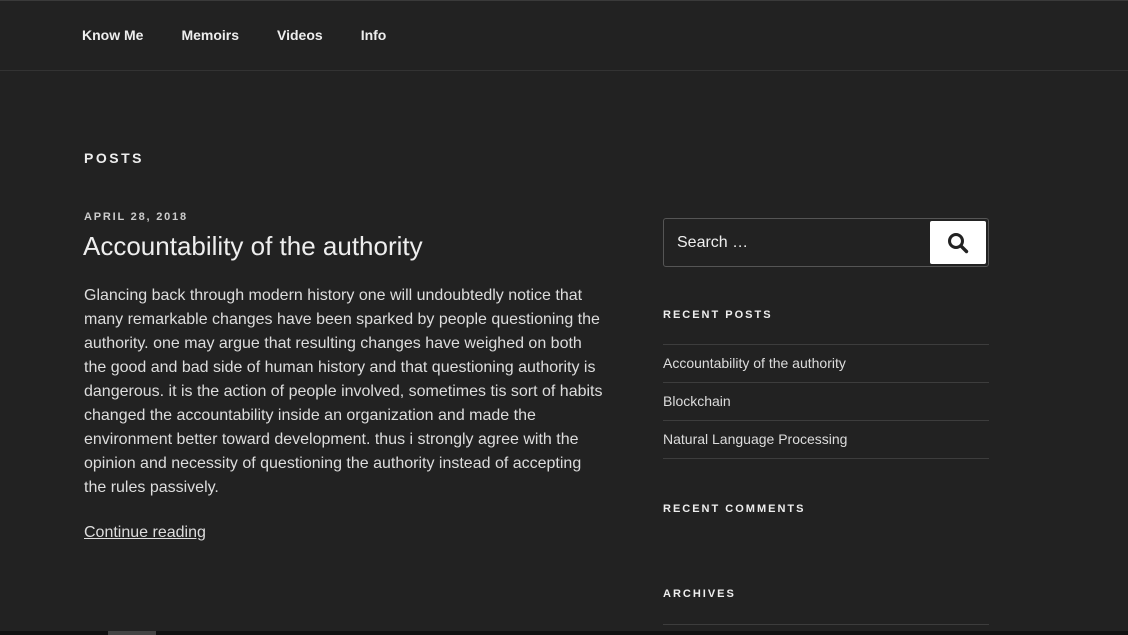 This screenshot has width=1128, height=635. What do you see at coordinates (718, 315) in the screenshot?
I see `recent-posts-title: RECENT POSTS` at bounding box center [718, 315].